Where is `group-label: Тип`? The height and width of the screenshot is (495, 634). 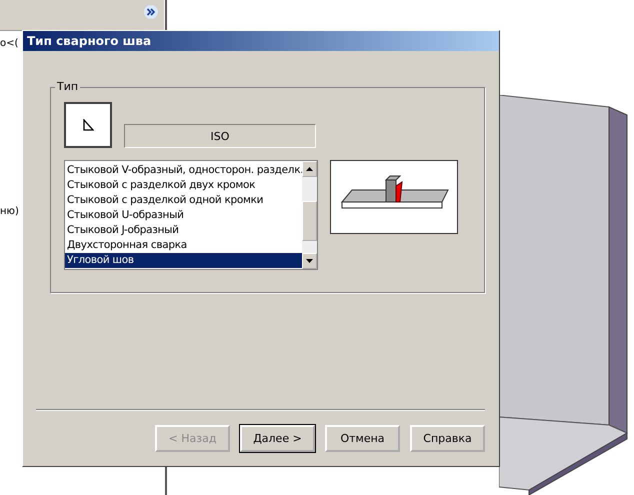 group-label: Тип is located at coordinates (67, 86).